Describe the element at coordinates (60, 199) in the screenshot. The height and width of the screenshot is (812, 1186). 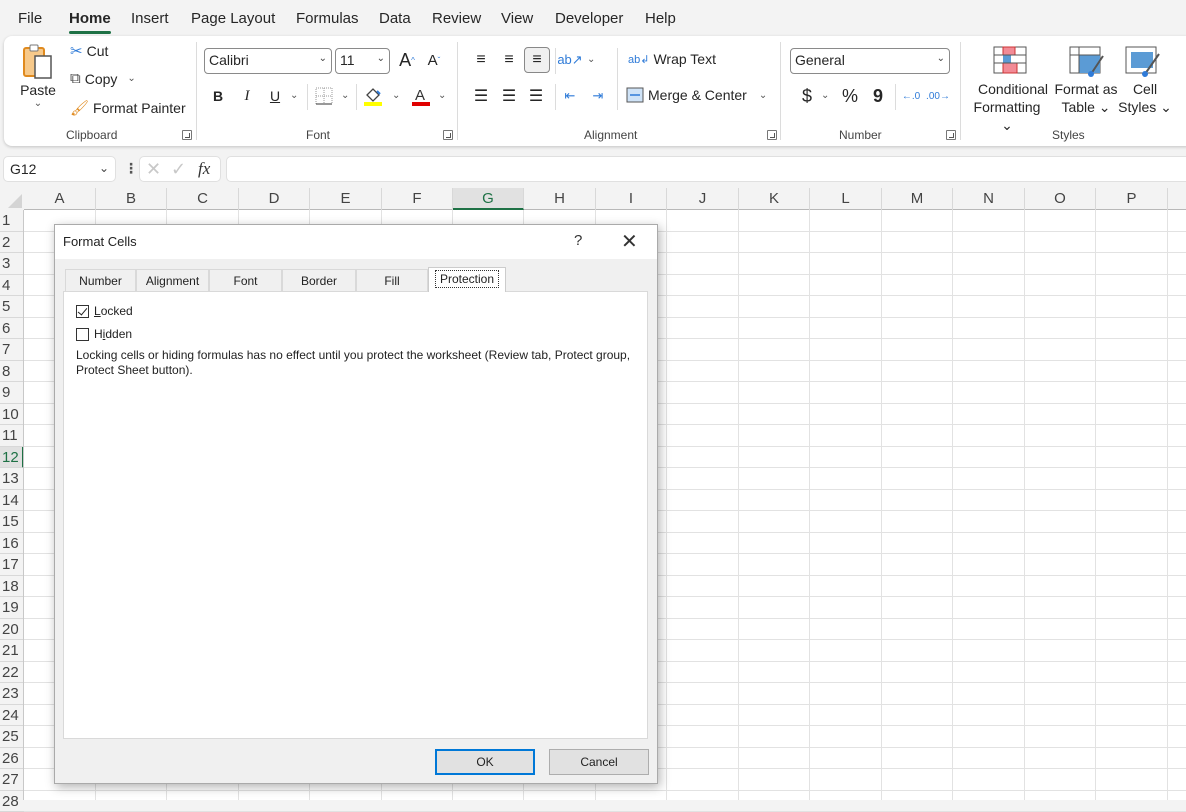
I see `column-header-a: A` at that location.